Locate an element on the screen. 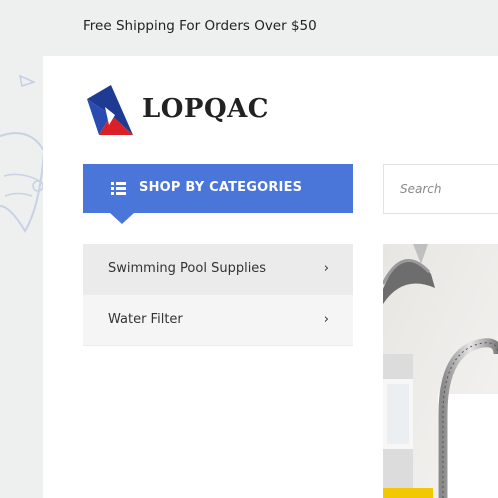  category-item-label: Water Filter is located at coordinates (145, 319).